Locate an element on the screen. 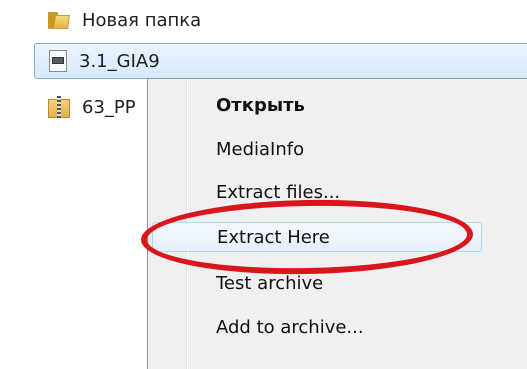 This screenshot has height=369, width=527. file-name: 3.1_GIA9 is located at coordinates (119, 61).